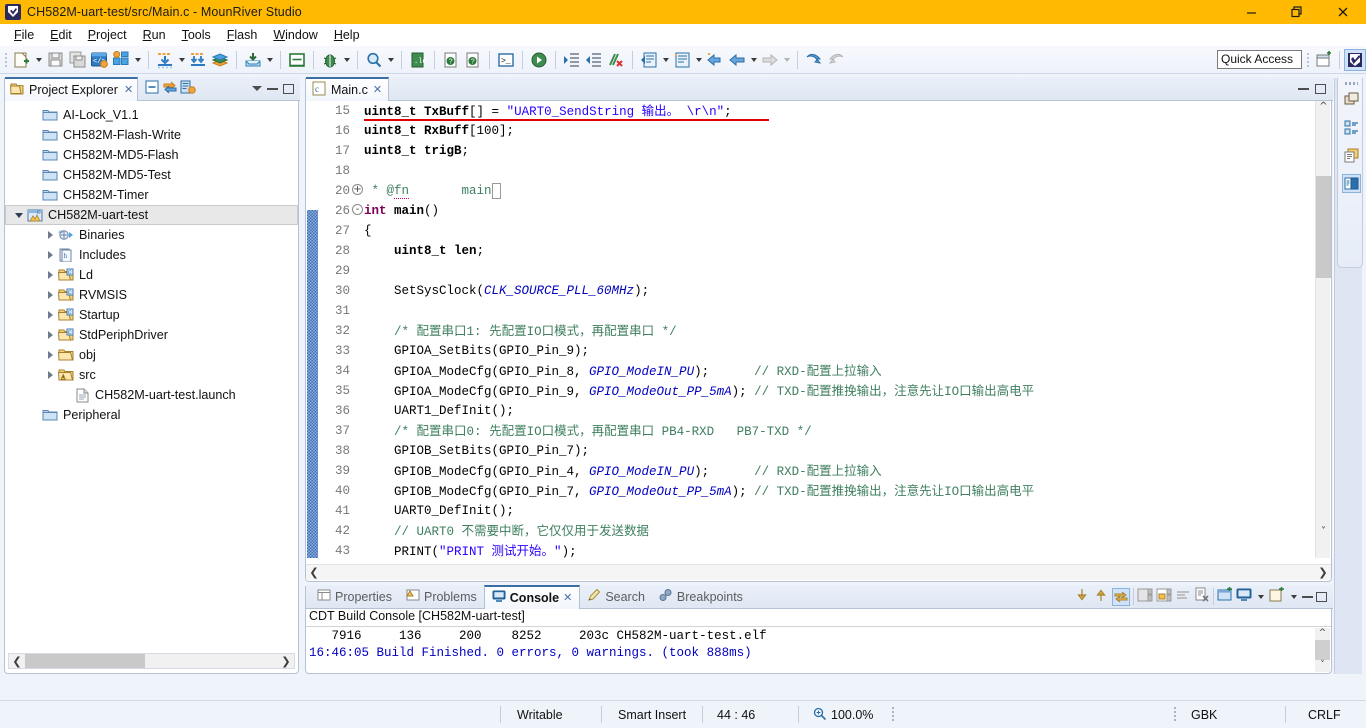 This screenshot has height=728, width=1366. Describe the element at coordinates (151, 195) in the screenshot. I see `tree-item-ch582m-timer: CH582M-Timer` at that location.